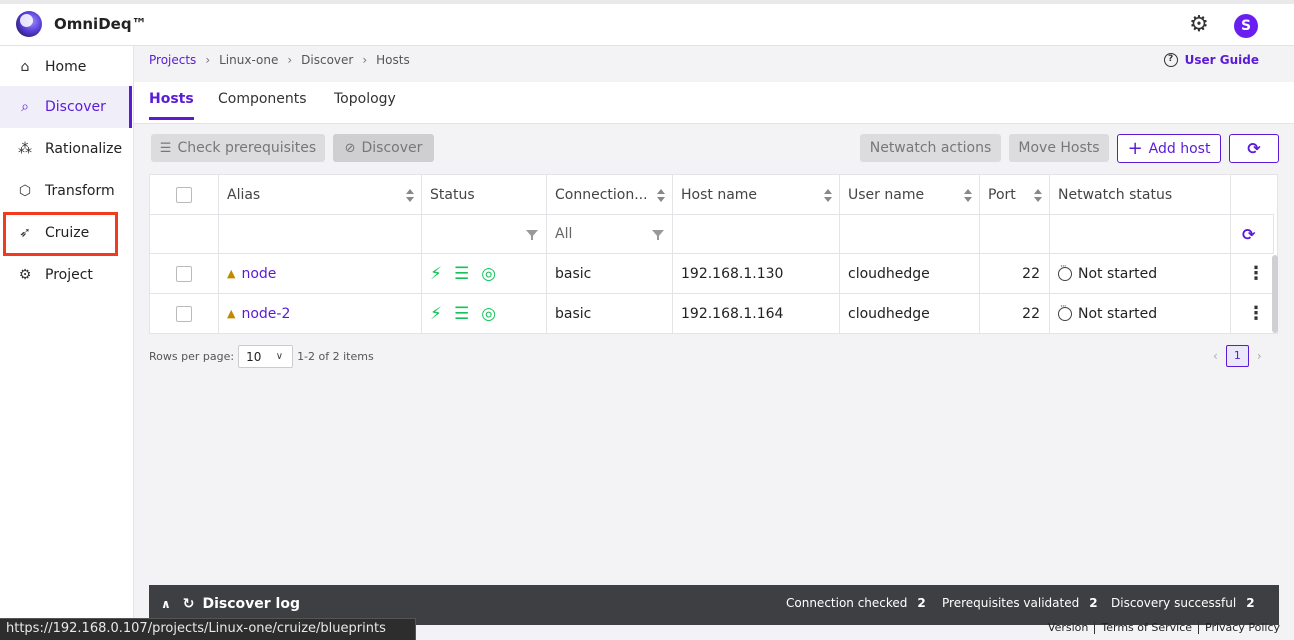  I want to click on settings-gear-icon: ⚙, so click(1199, 25).